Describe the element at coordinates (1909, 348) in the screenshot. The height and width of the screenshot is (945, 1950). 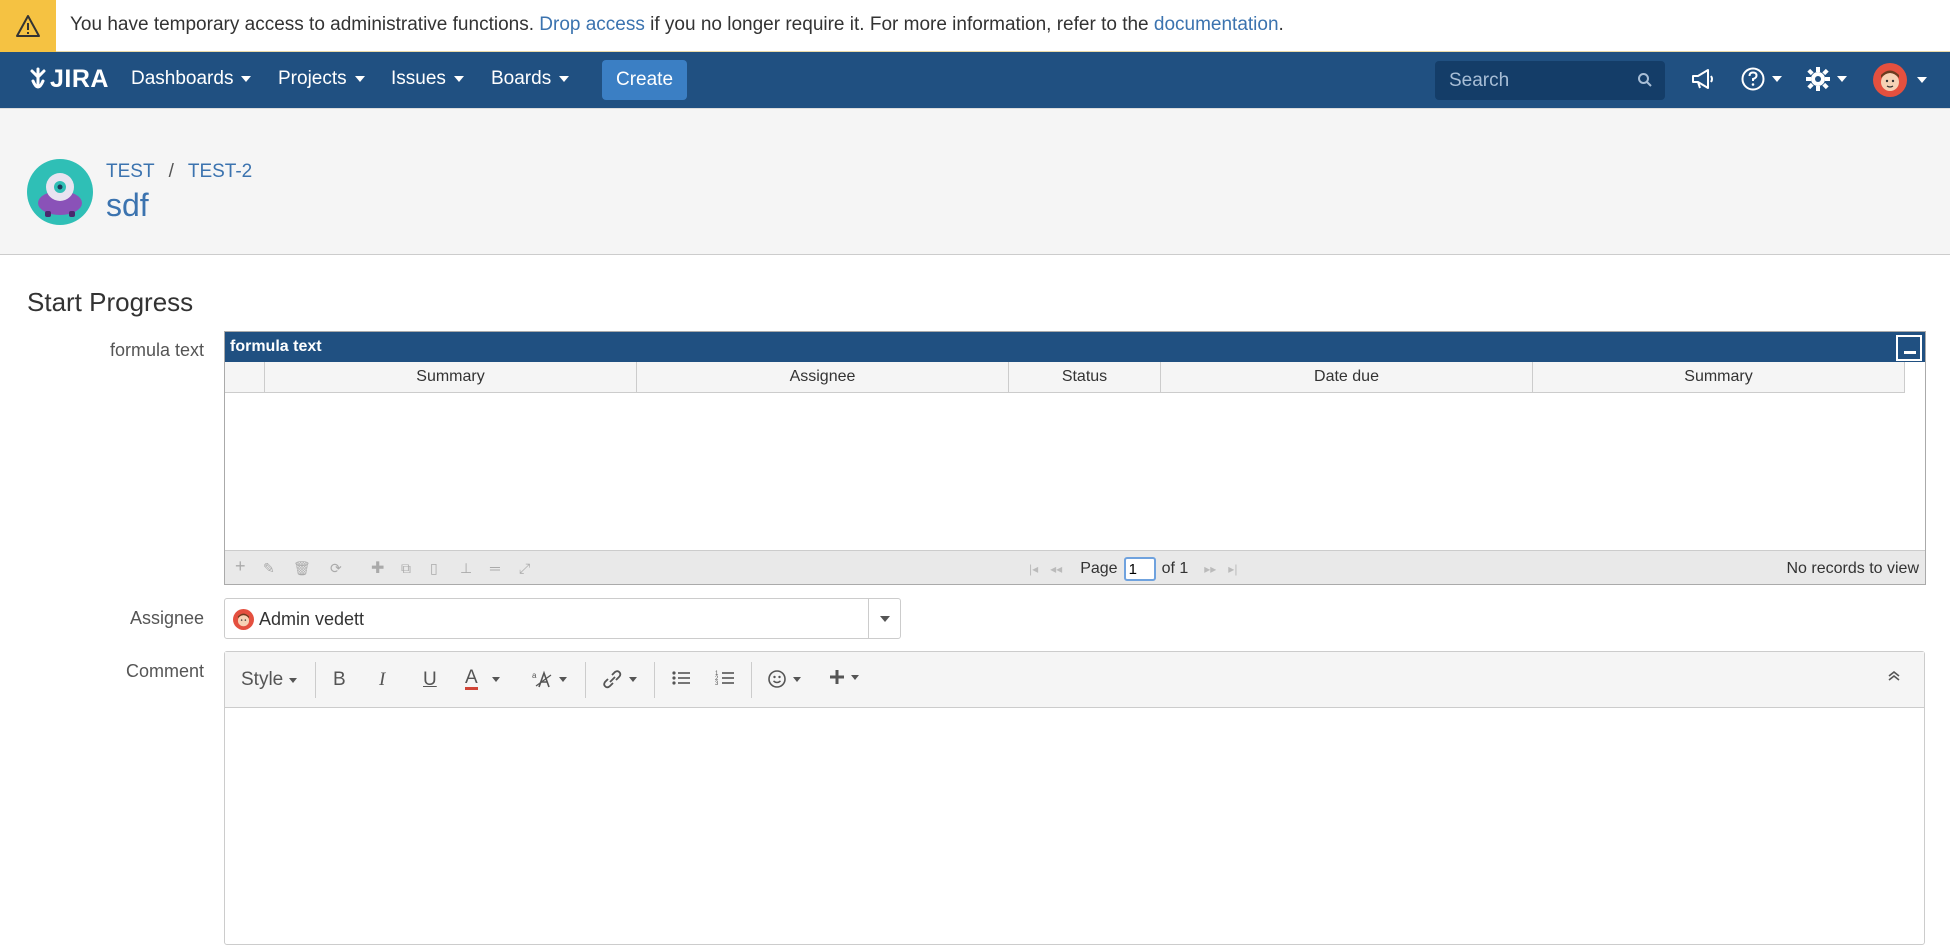
I see `minimize-icon` at that location.